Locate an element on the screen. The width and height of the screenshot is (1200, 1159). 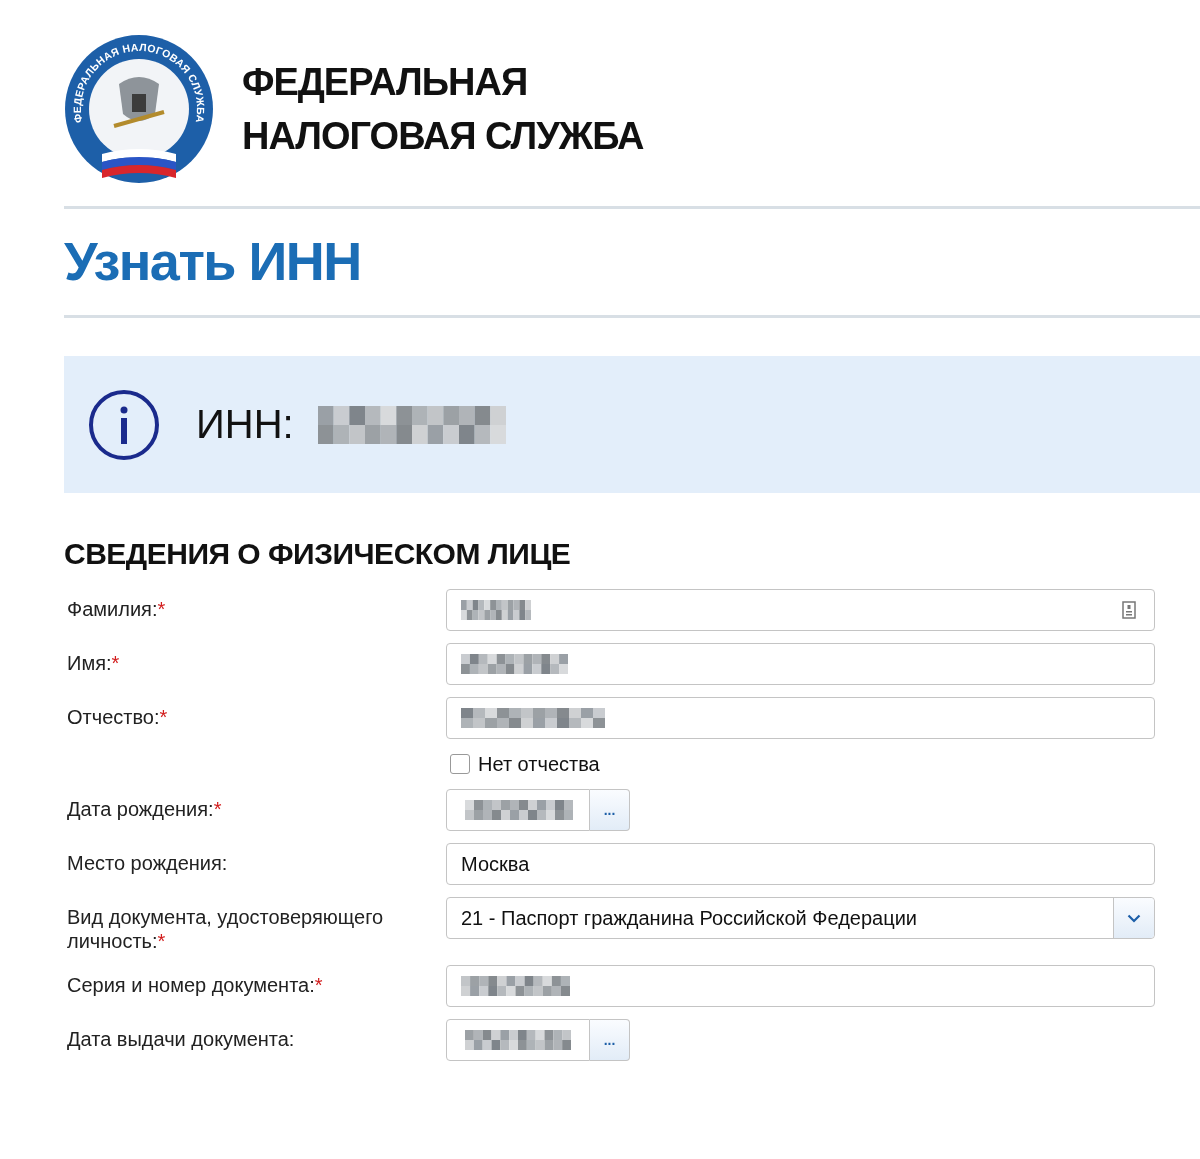
contact-card-icon is located at coordinates (1129, 610).